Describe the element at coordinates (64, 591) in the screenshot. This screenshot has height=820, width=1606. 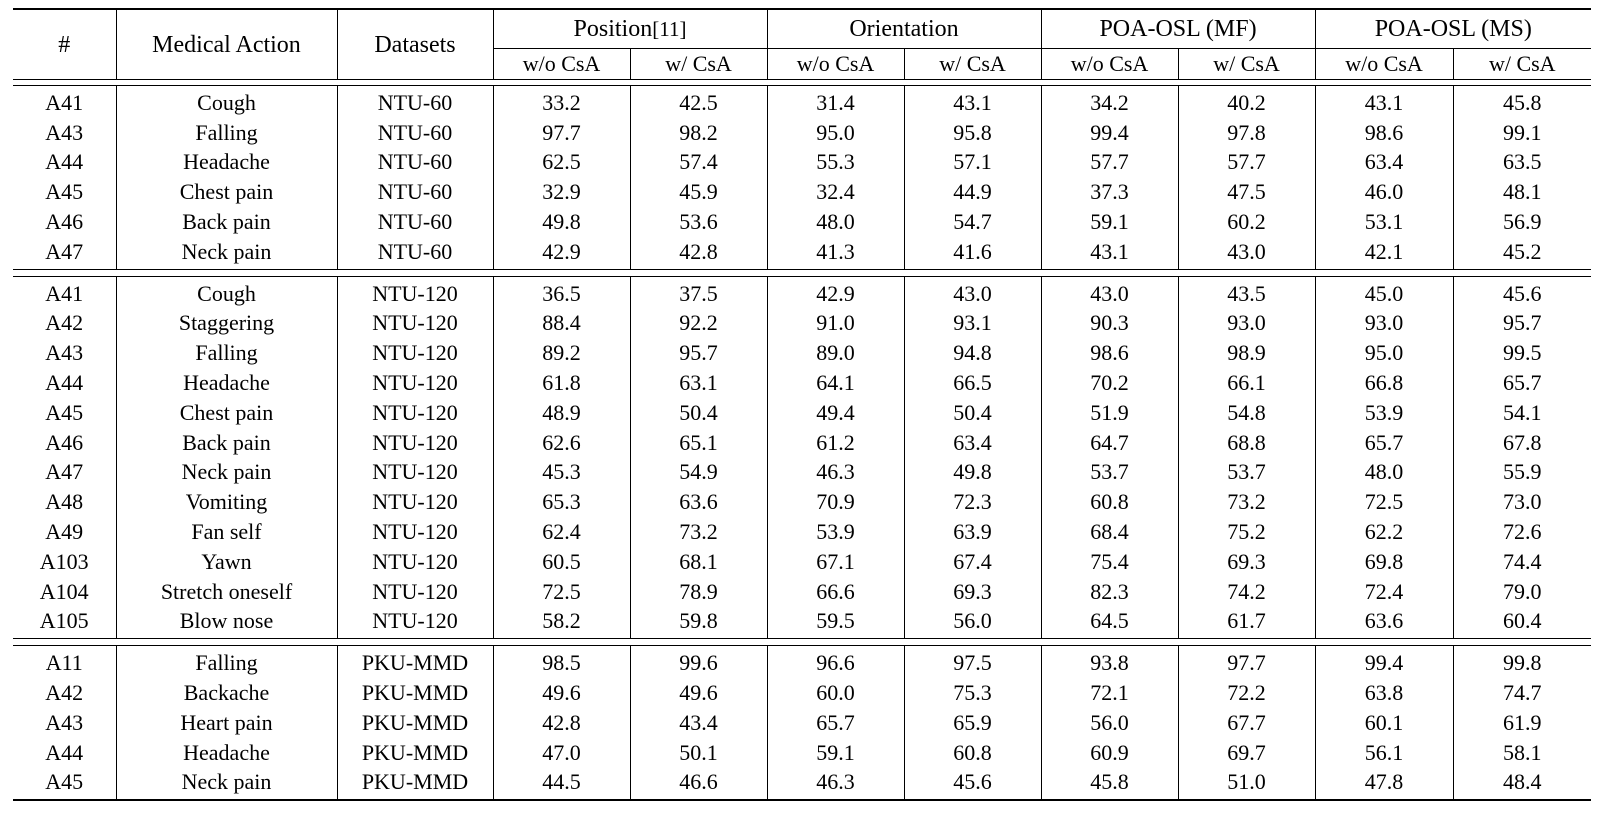
I see `cell-action-id: A104` at that location.